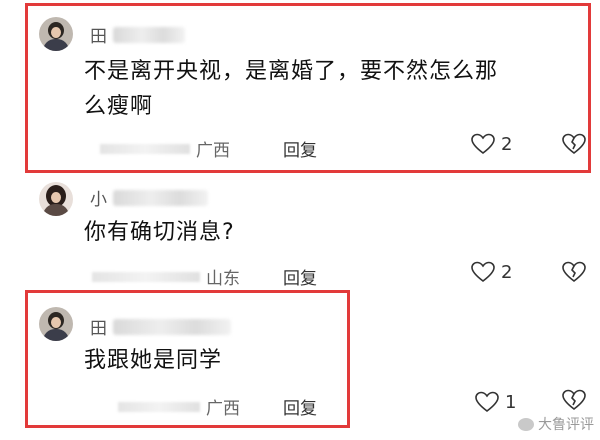 The width and height of the screenshot is (600, 440). Describe the element at coordinates (56, 199) in the screenshot. I see `avatar` at that location.